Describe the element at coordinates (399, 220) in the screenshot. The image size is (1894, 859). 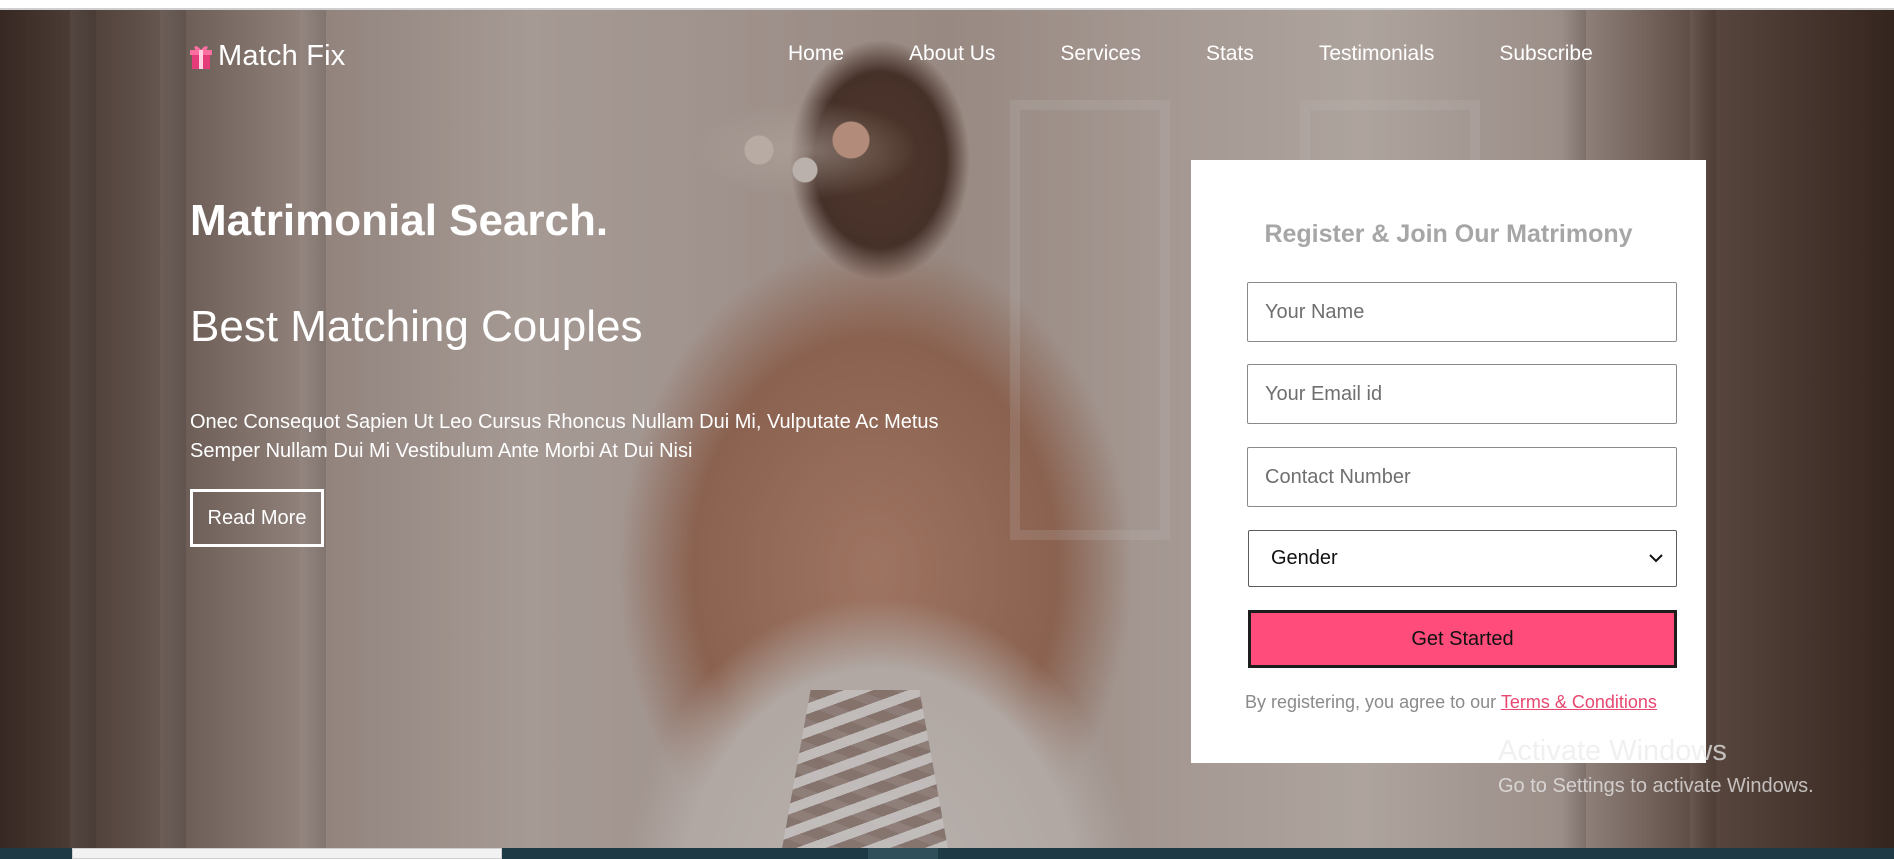
I see `hero-title: Matrimonial Search.` at that location.